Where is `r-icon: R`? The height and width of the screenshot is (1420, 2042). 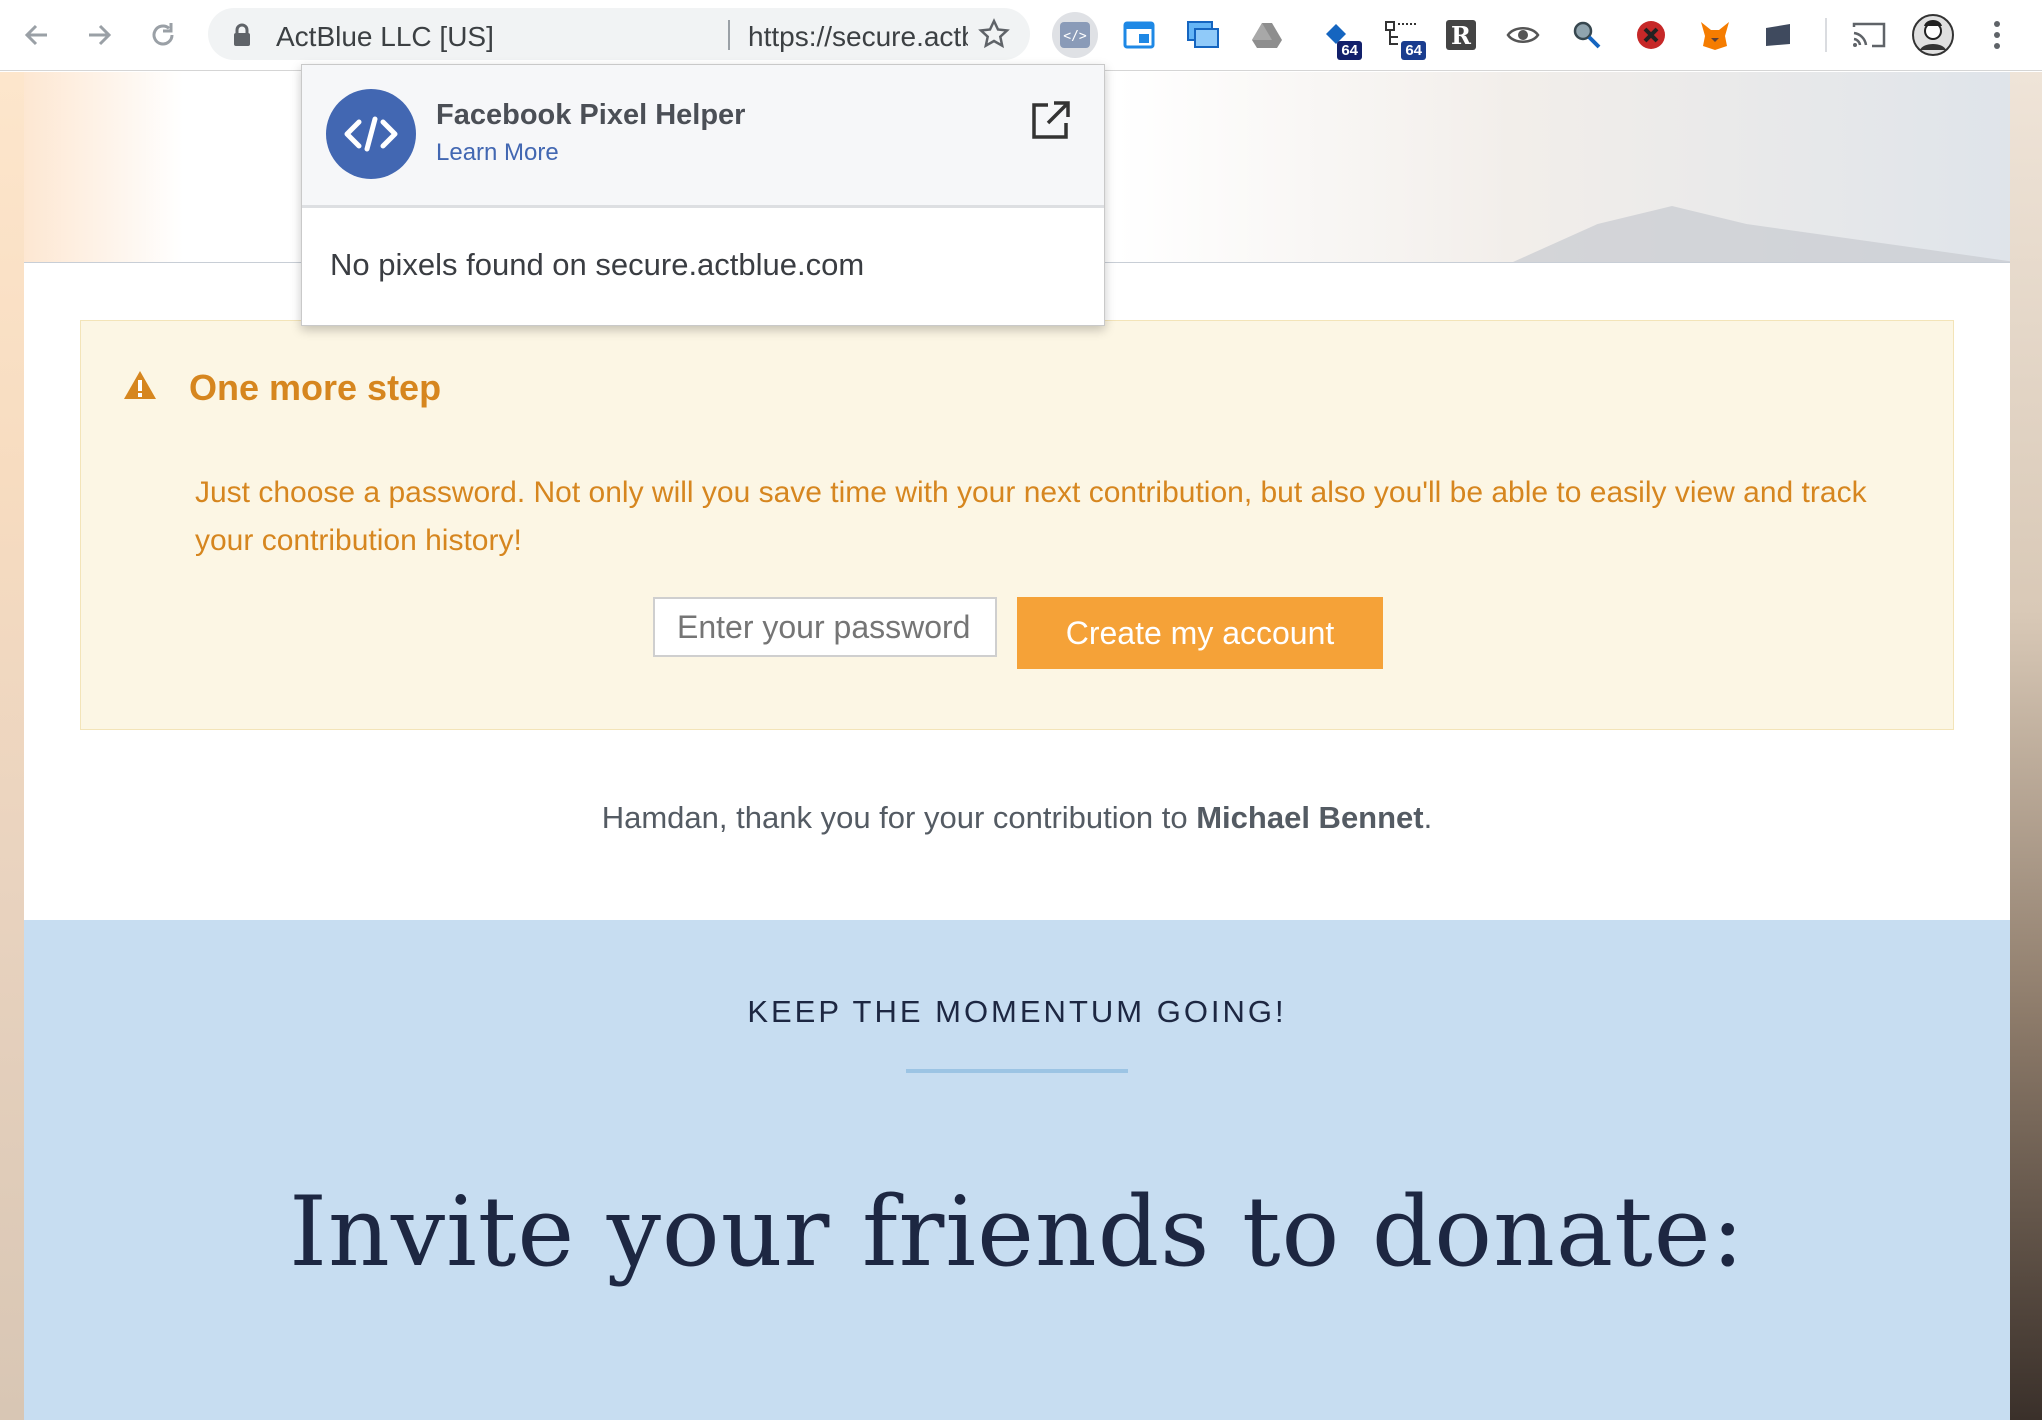 r-icon: R is located at coordinates (1461, 35).